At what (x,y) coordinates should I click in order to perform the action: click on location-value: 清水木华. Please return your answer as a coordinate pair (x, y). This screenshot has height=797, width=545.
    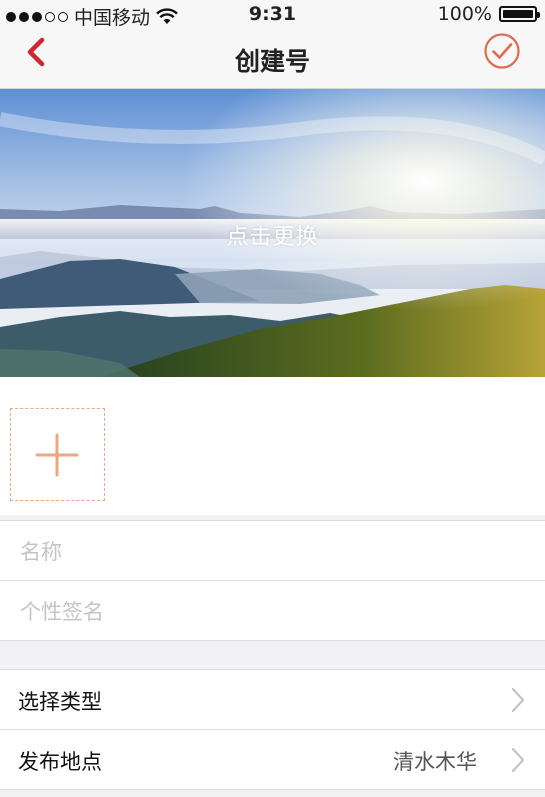
    Looking at the image, I should click on (435, 762).